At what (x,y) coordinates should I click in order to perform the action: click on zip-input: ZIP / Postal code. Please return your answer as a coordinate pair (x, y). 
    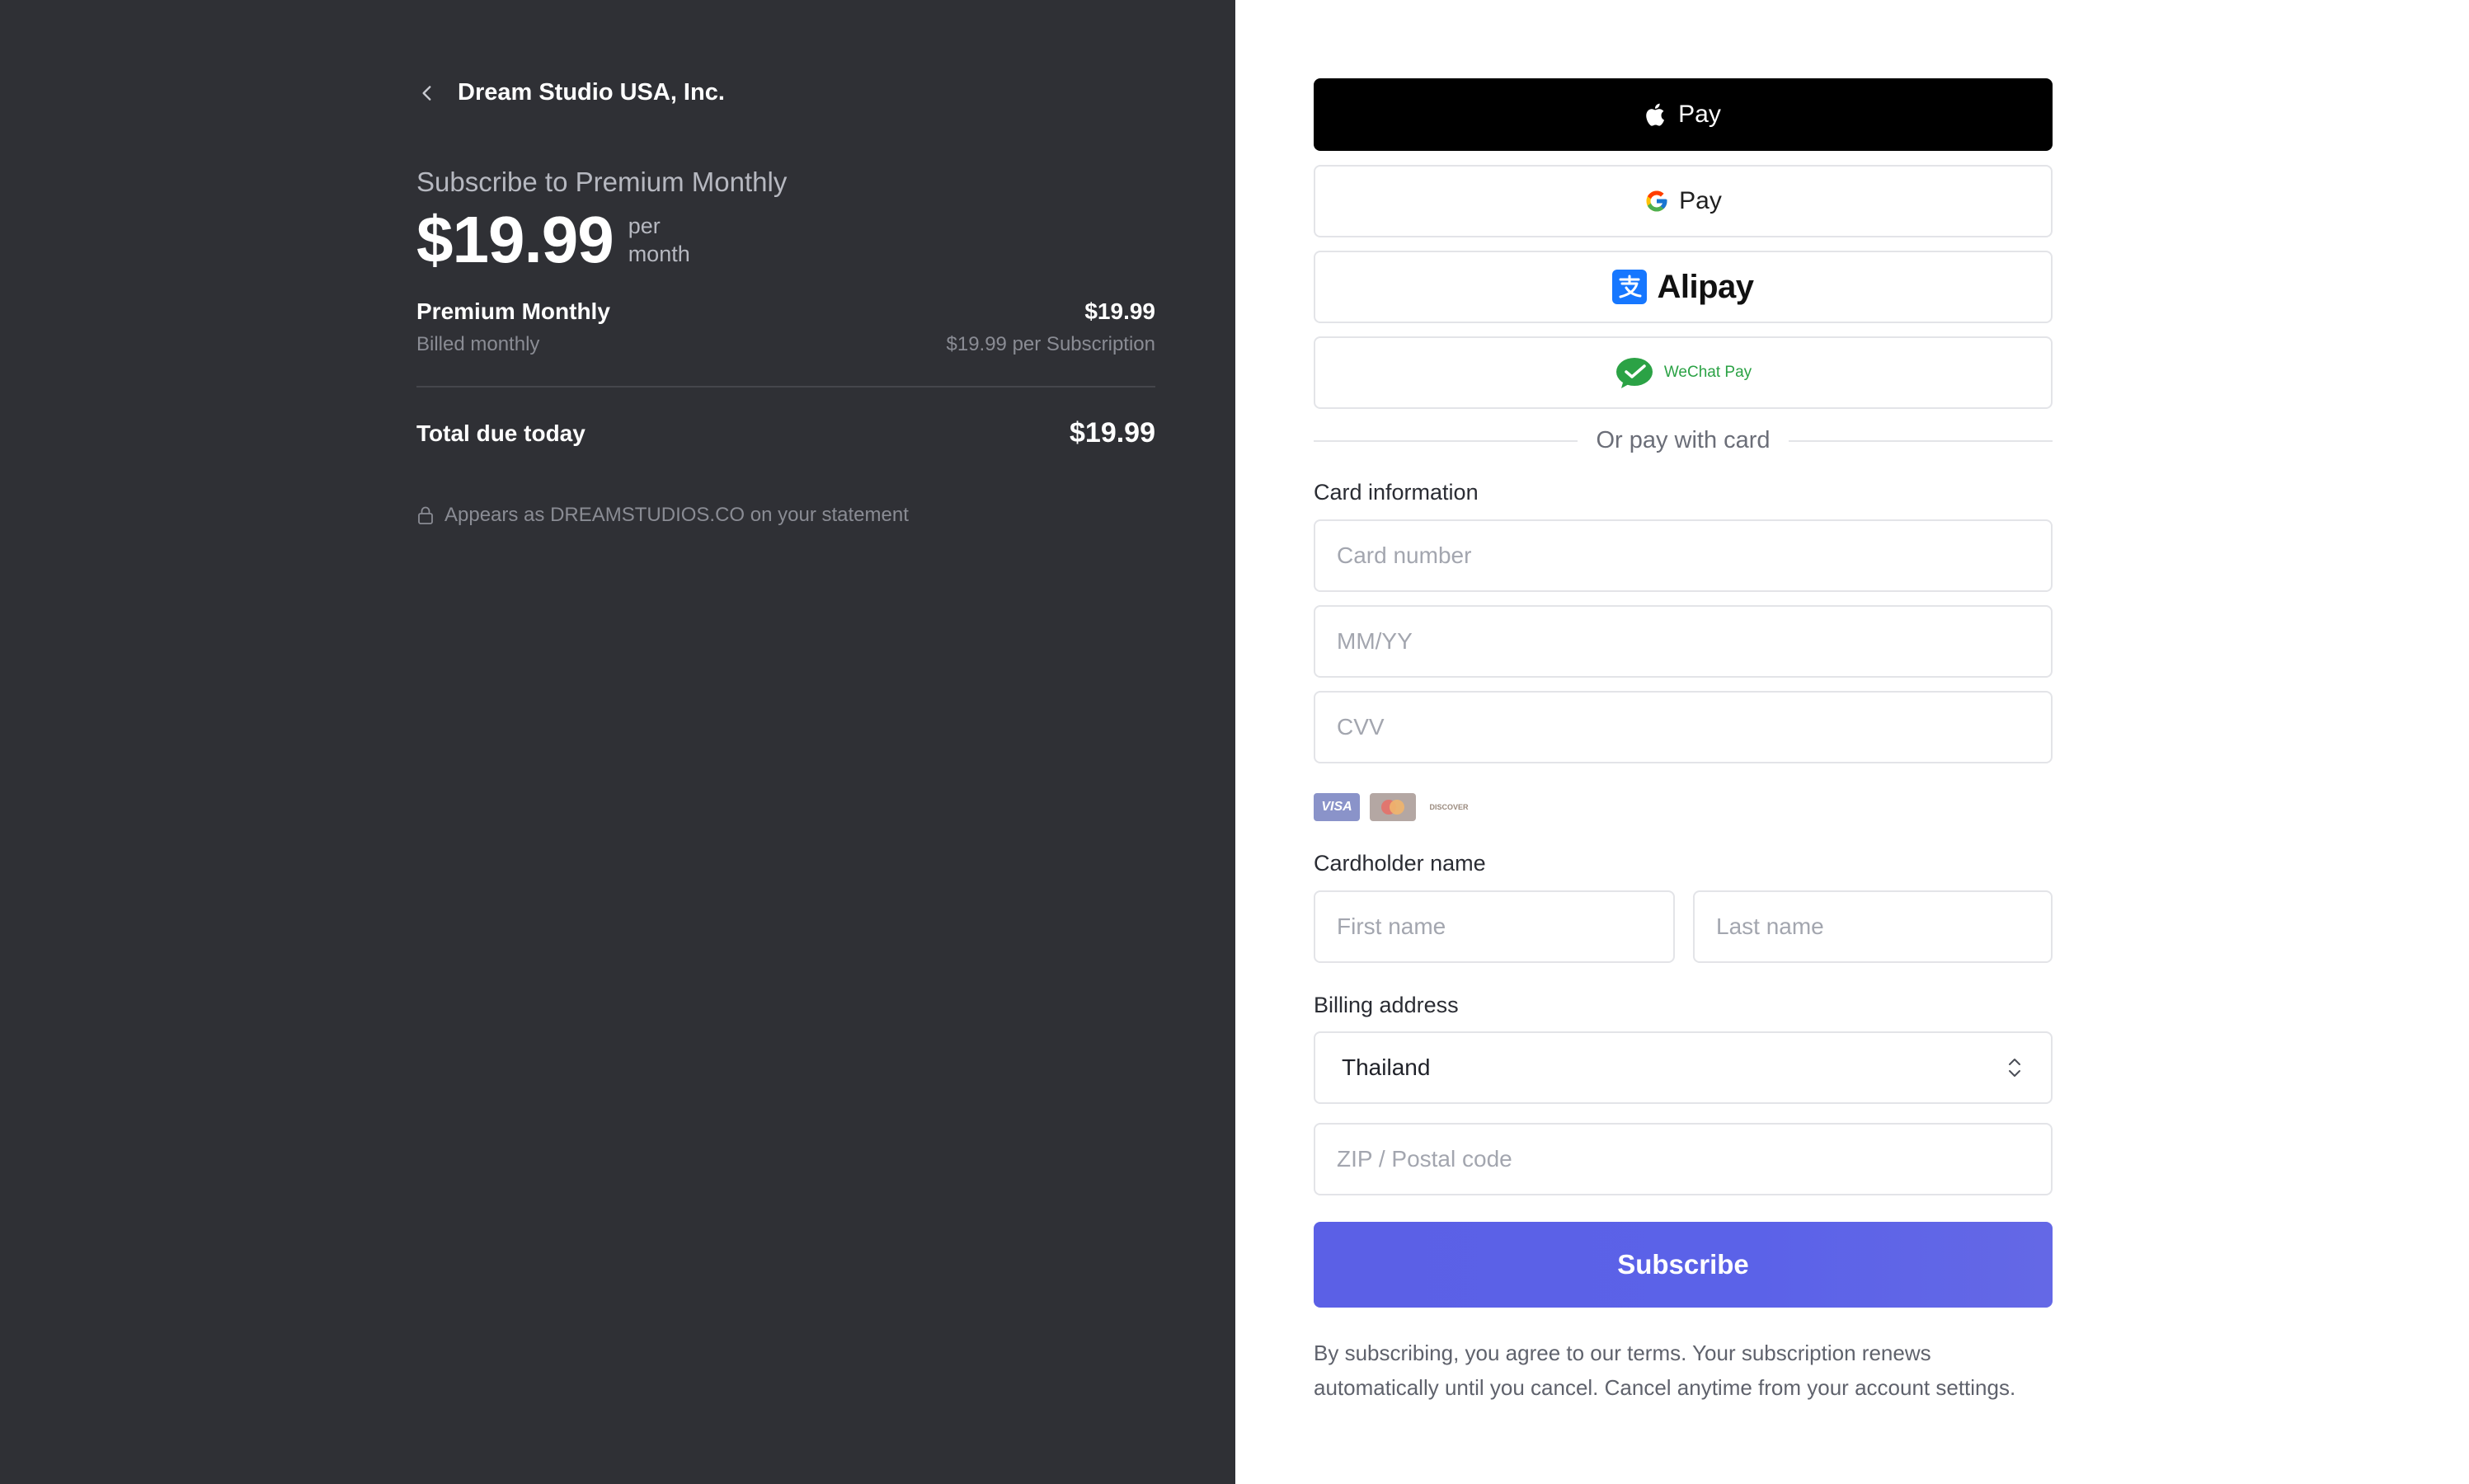
    Looking at the image, I should click on (1683, 1159).